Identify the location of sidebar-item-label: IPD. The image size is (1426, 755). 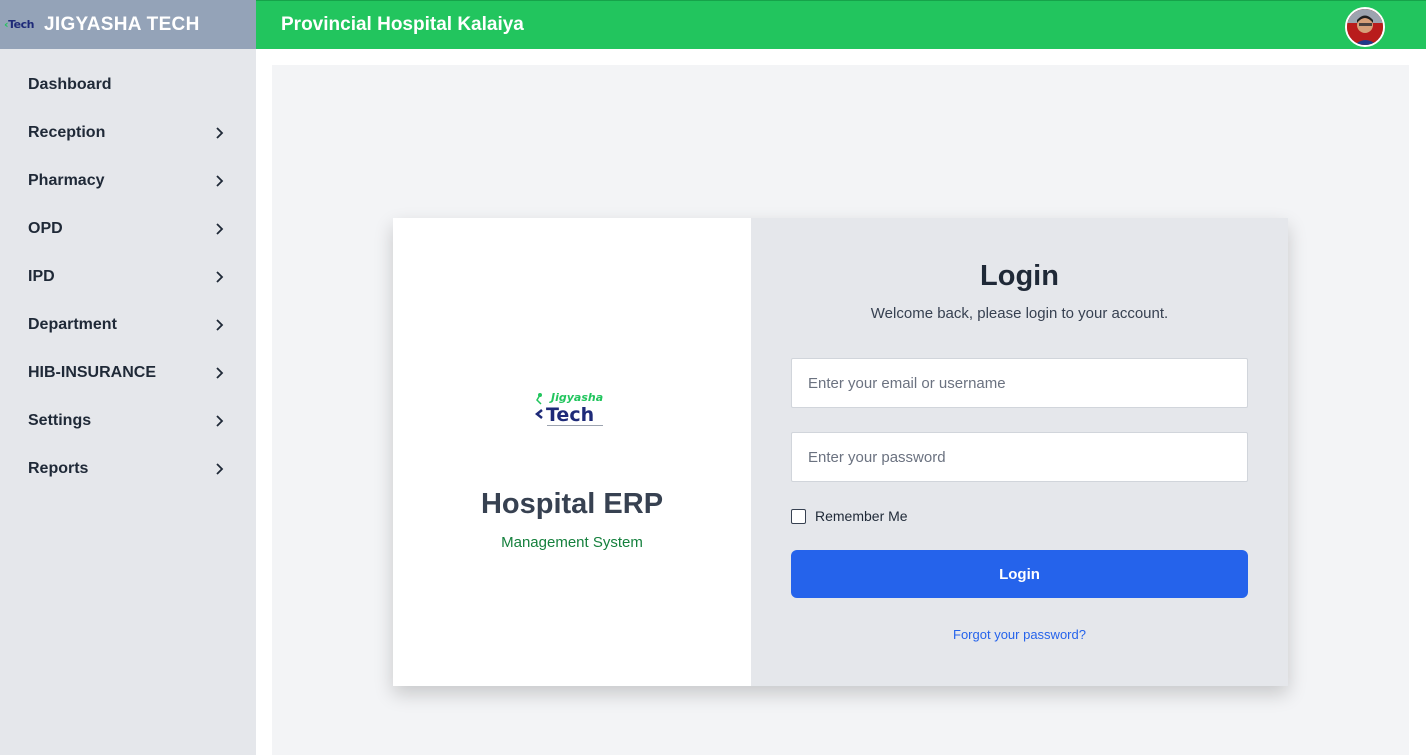
(41, 276).